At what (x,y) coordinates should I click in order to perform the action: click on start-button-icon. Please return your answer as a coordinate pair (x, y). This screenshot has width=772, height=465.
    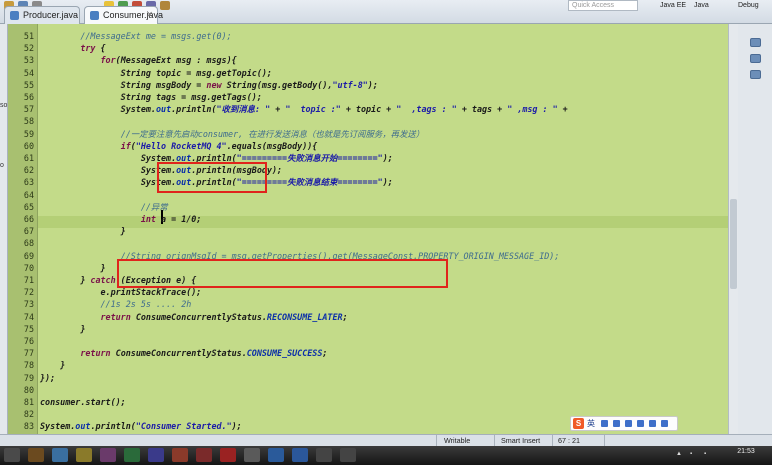
    Looking at the image, I should click on (12, 455).